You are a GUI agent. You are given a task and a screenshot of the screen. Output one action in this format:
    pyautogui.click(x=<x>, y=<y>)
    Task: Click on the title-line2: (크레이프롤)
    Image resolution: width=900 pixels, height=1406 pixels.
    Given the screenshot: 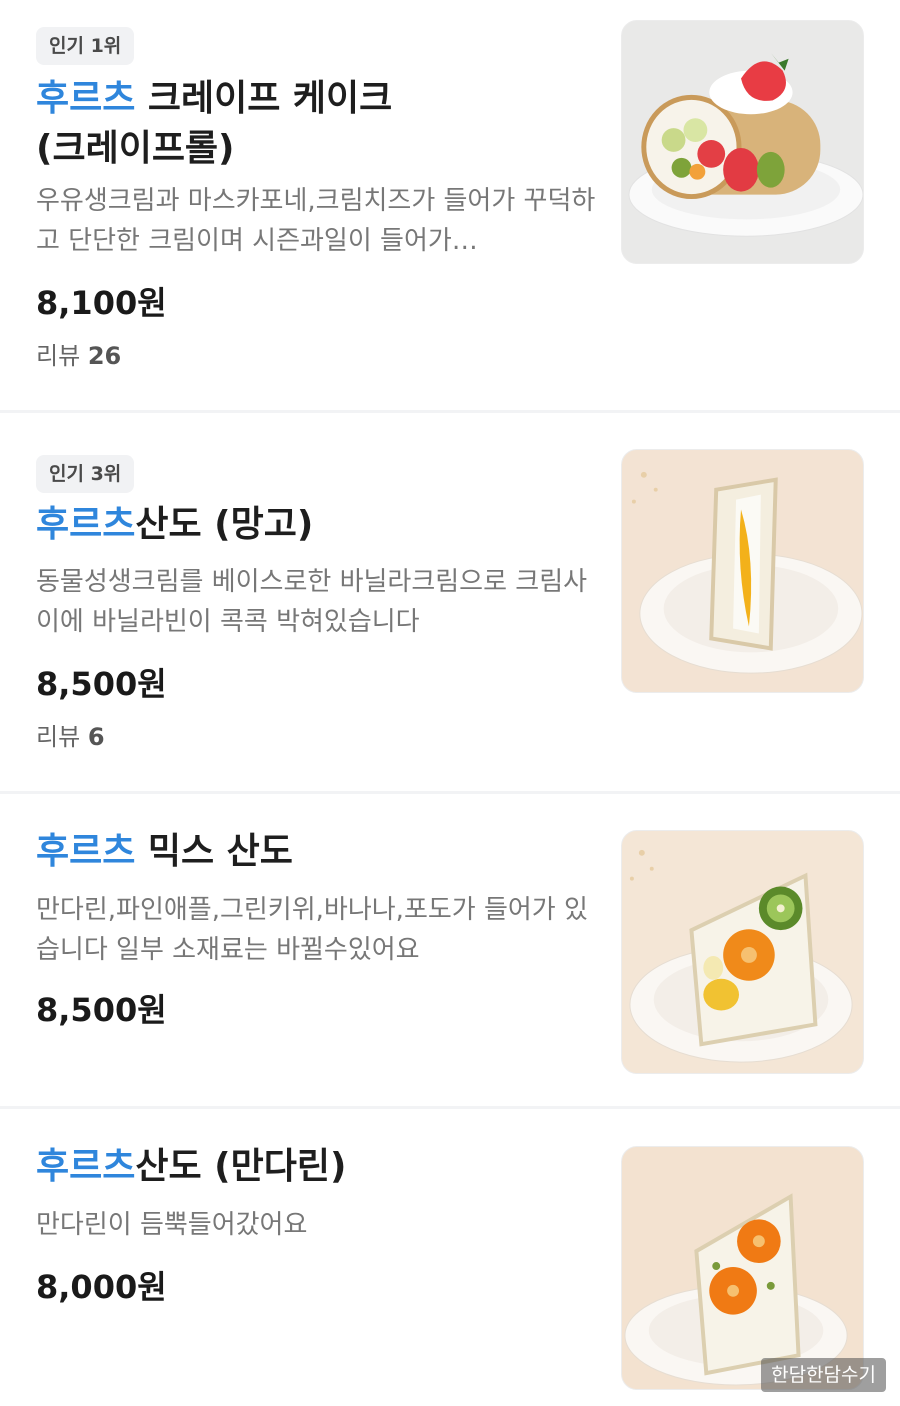 What is the action you would take?
    pyautogui.click(x=135, y=148)
    